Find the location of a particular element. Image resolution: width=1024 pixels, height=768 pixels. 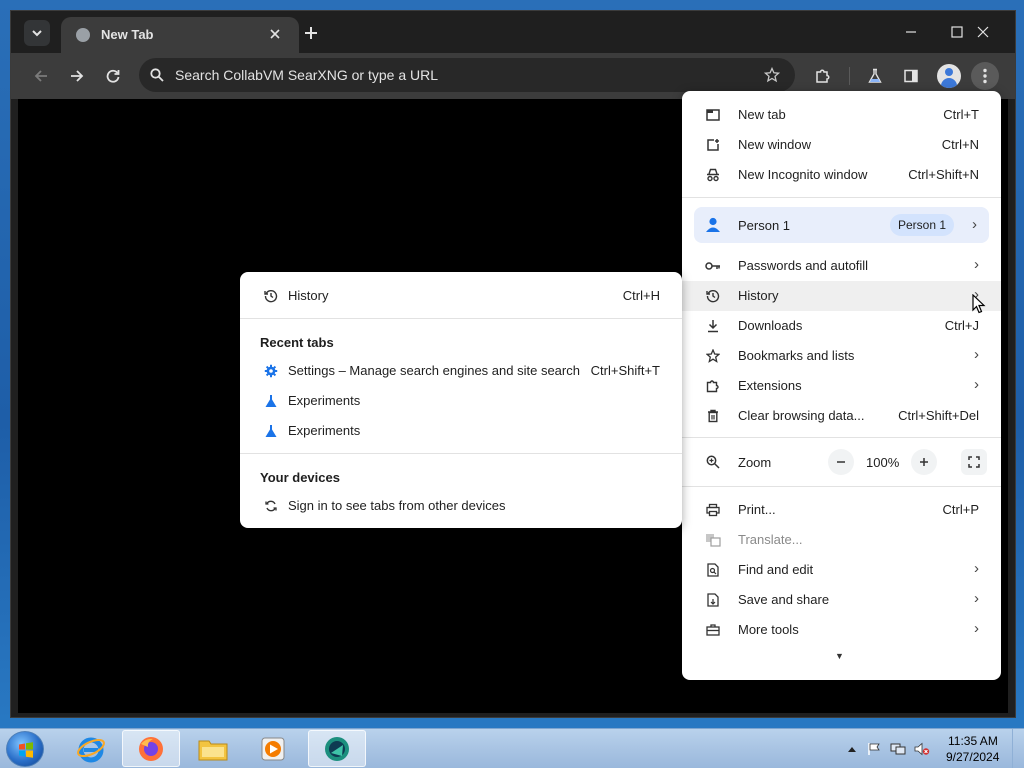

menu-item-label: Extensions is located at coordinates (770, 385).